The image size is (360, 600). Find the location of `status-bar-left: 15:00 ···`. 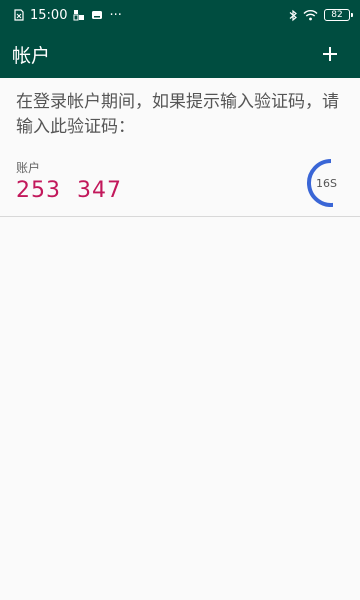

status-bar-left: 15:00 ··· is located at coordinates (68, 15).